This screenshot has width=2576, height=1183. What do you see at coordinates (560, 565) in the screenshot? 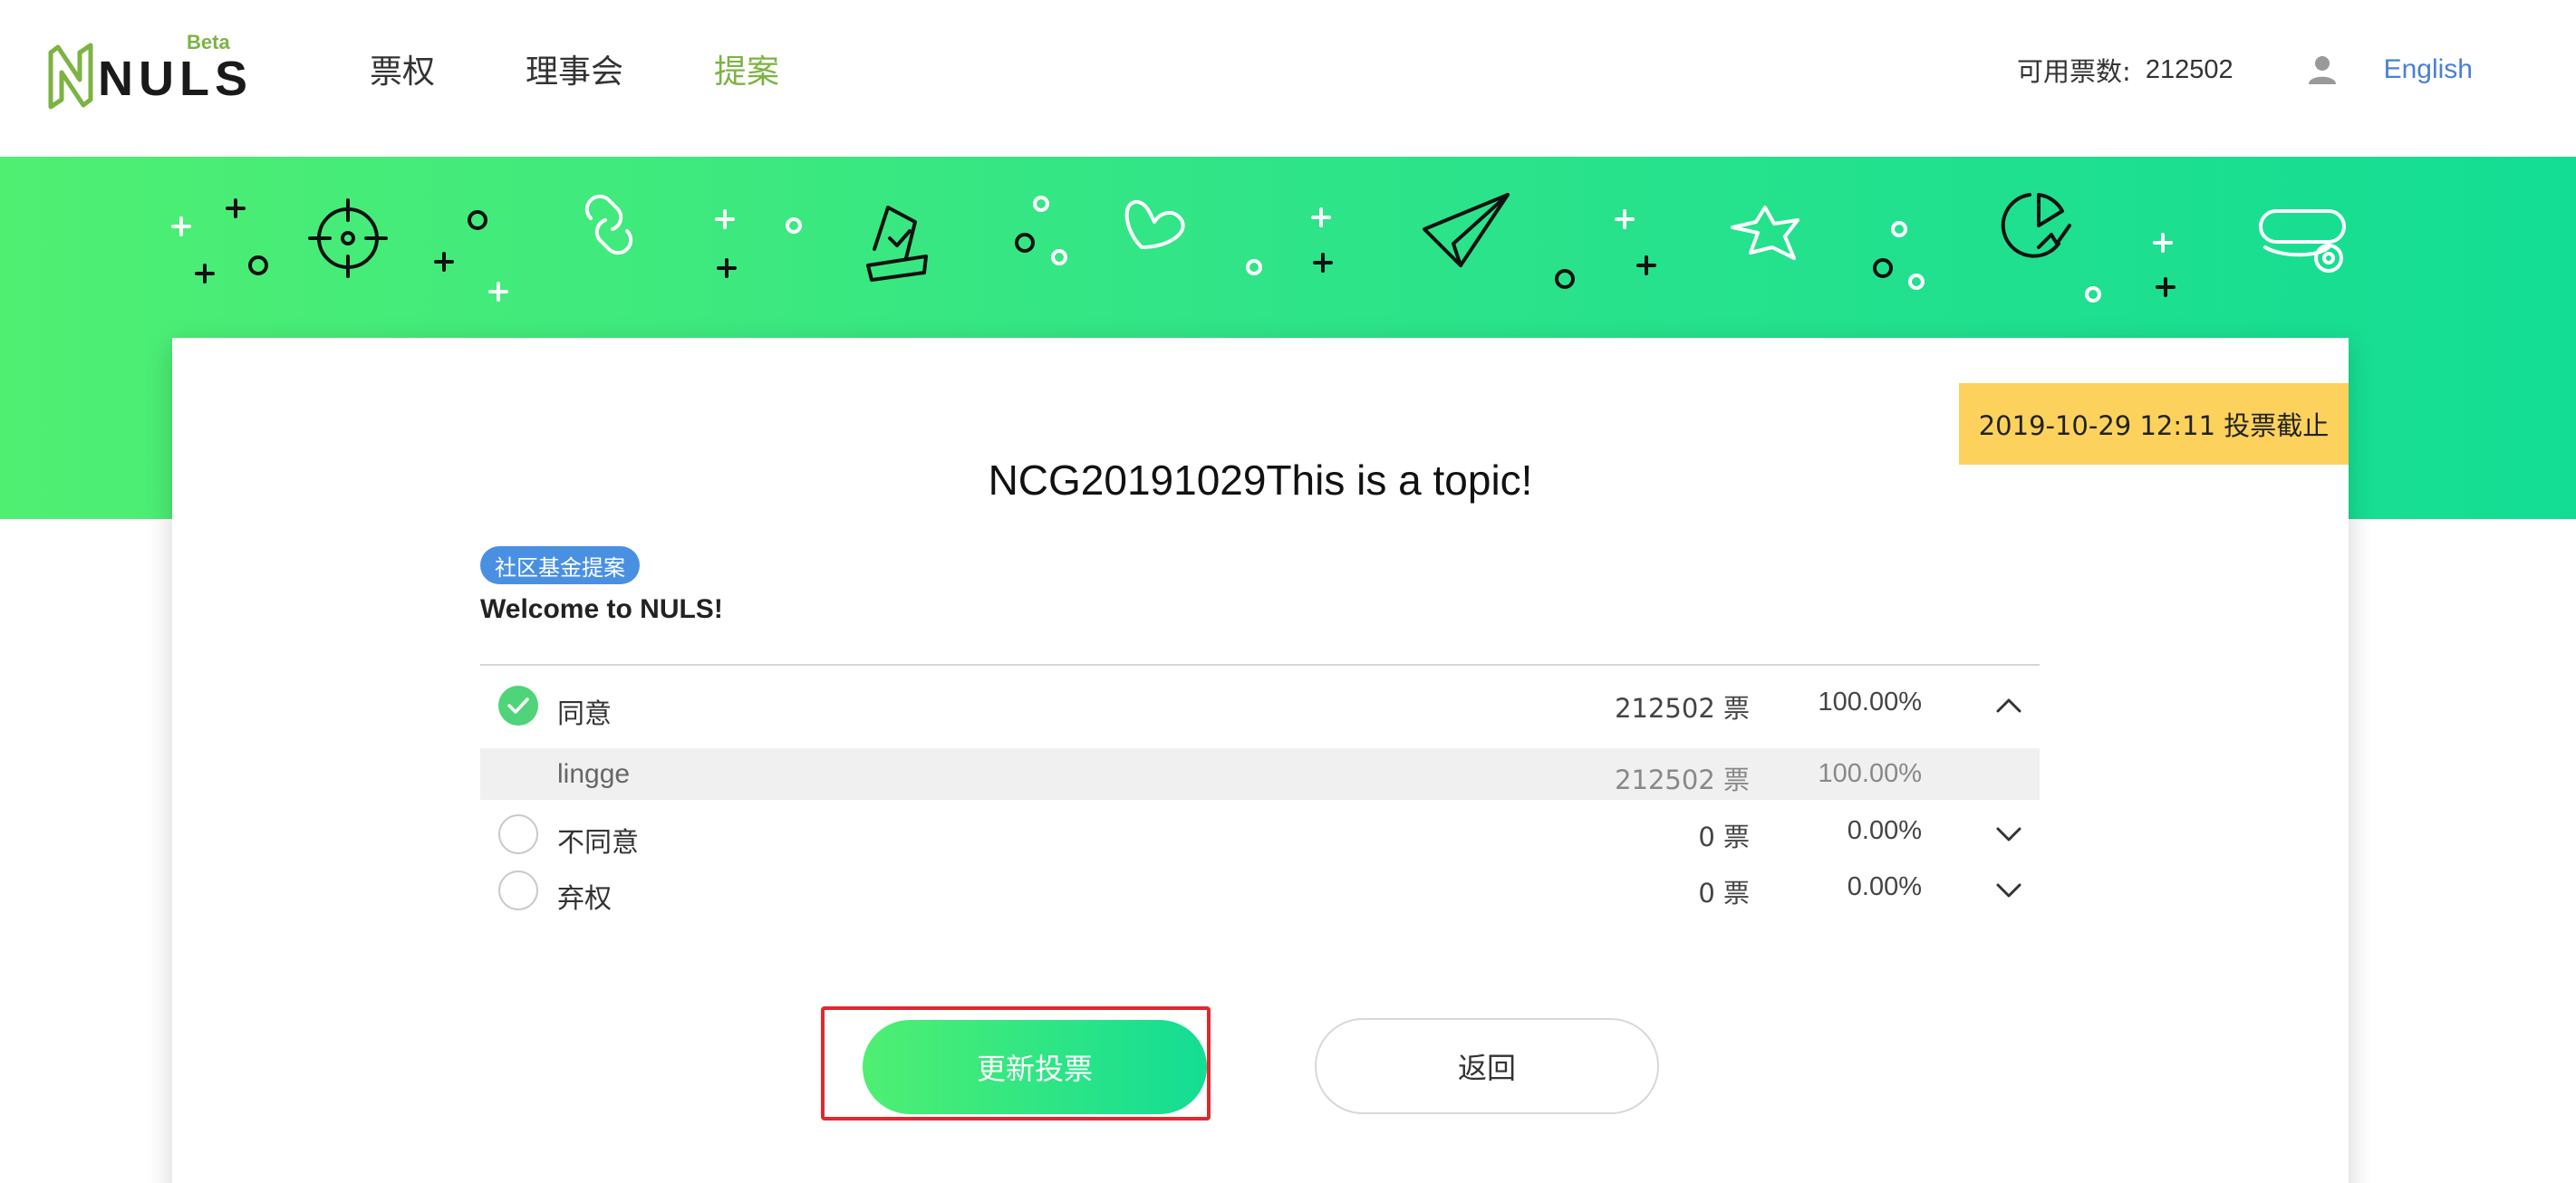
I see `proposal-type-tag: 社区基金提案` at bounding box center [560, 565].